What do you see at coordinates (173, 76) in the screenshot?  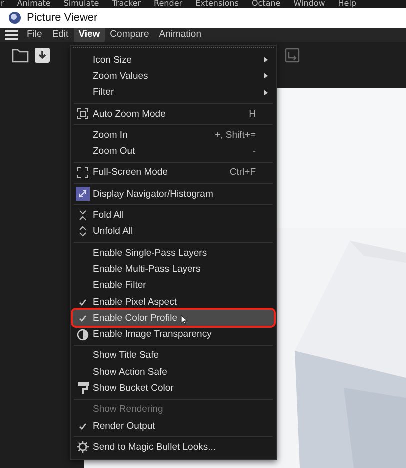 I see `menu-item: Zoom Values` at bounding box center [173, 76].